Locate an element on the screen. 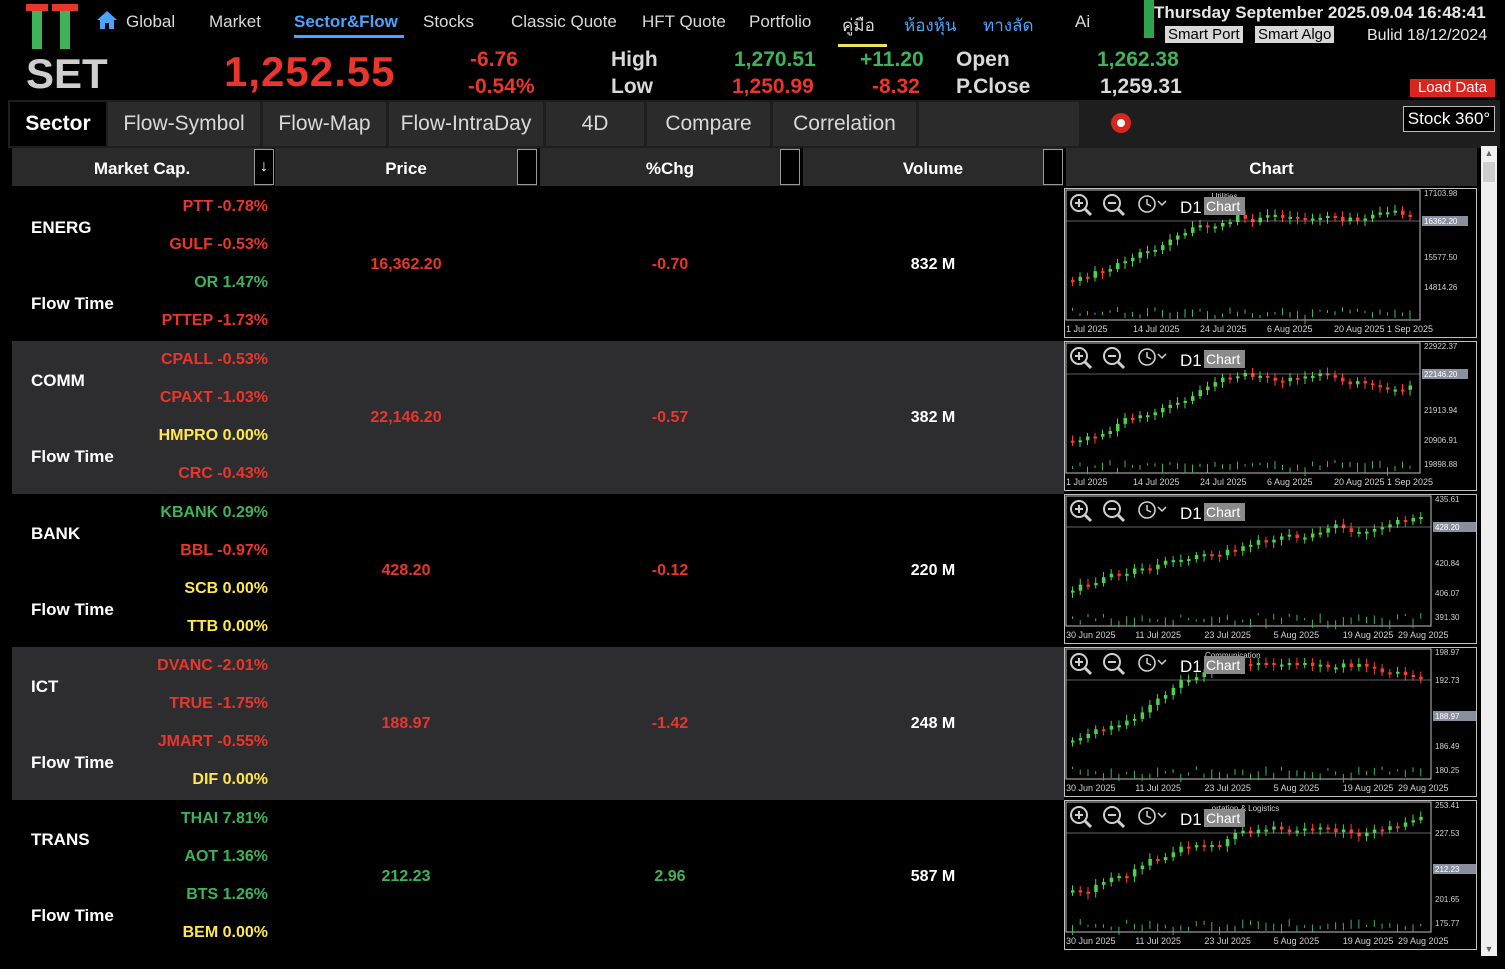 This screenshot has height=969, width=1505. top-stock: SCB 0.00% is located at coordinates (226, 589).